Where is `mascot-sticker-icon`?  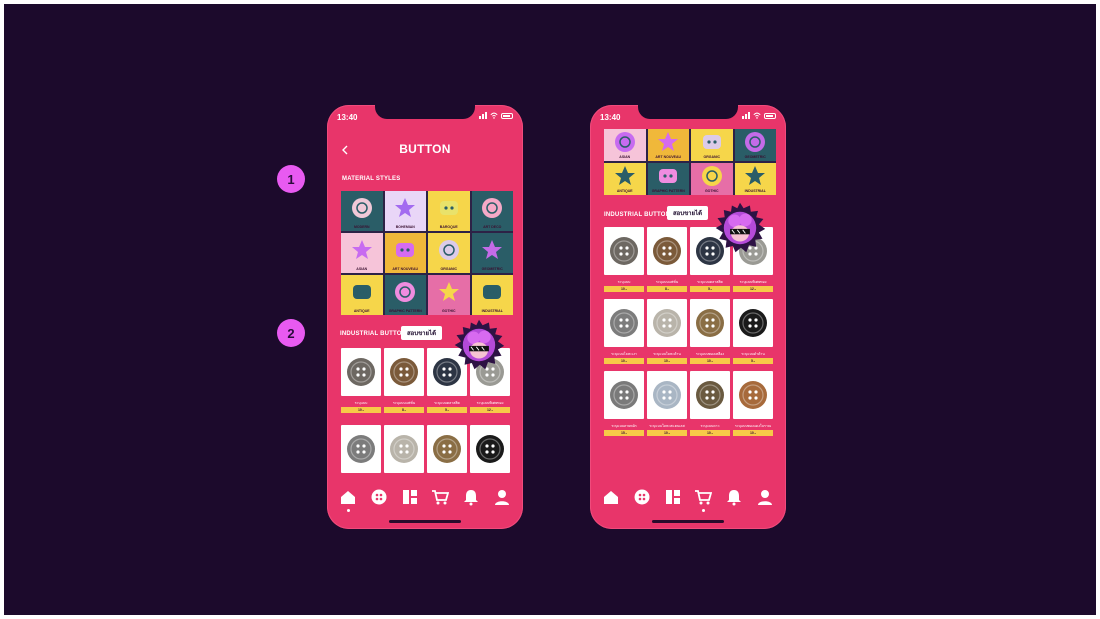 mascot-sticker-icon is located at coordinates (479, 344).